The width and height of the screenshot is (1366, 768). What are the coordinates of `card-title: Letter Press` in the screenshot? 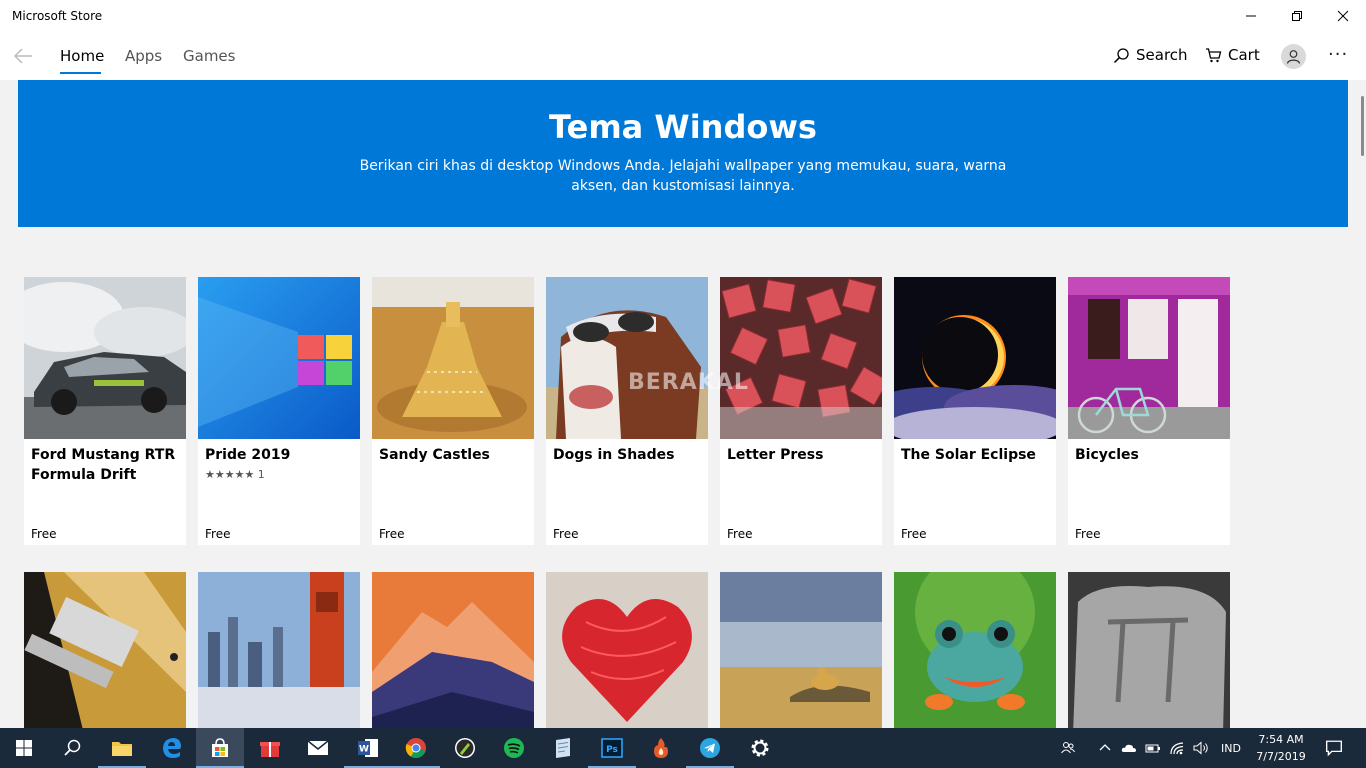 It's located at (775, 455).